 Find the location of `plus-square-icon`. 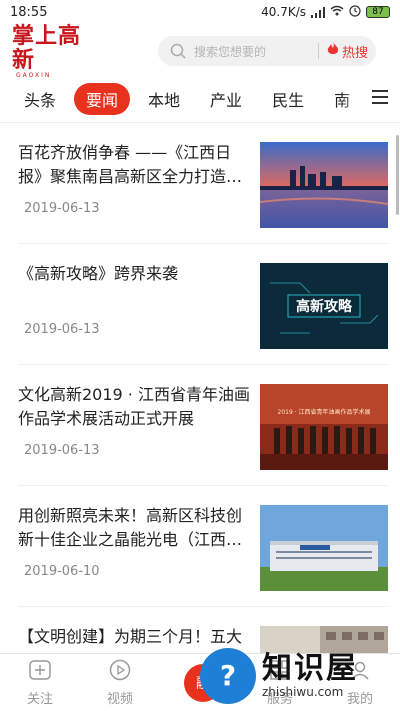

plus-square-icon is located at coordinates (40, 672).